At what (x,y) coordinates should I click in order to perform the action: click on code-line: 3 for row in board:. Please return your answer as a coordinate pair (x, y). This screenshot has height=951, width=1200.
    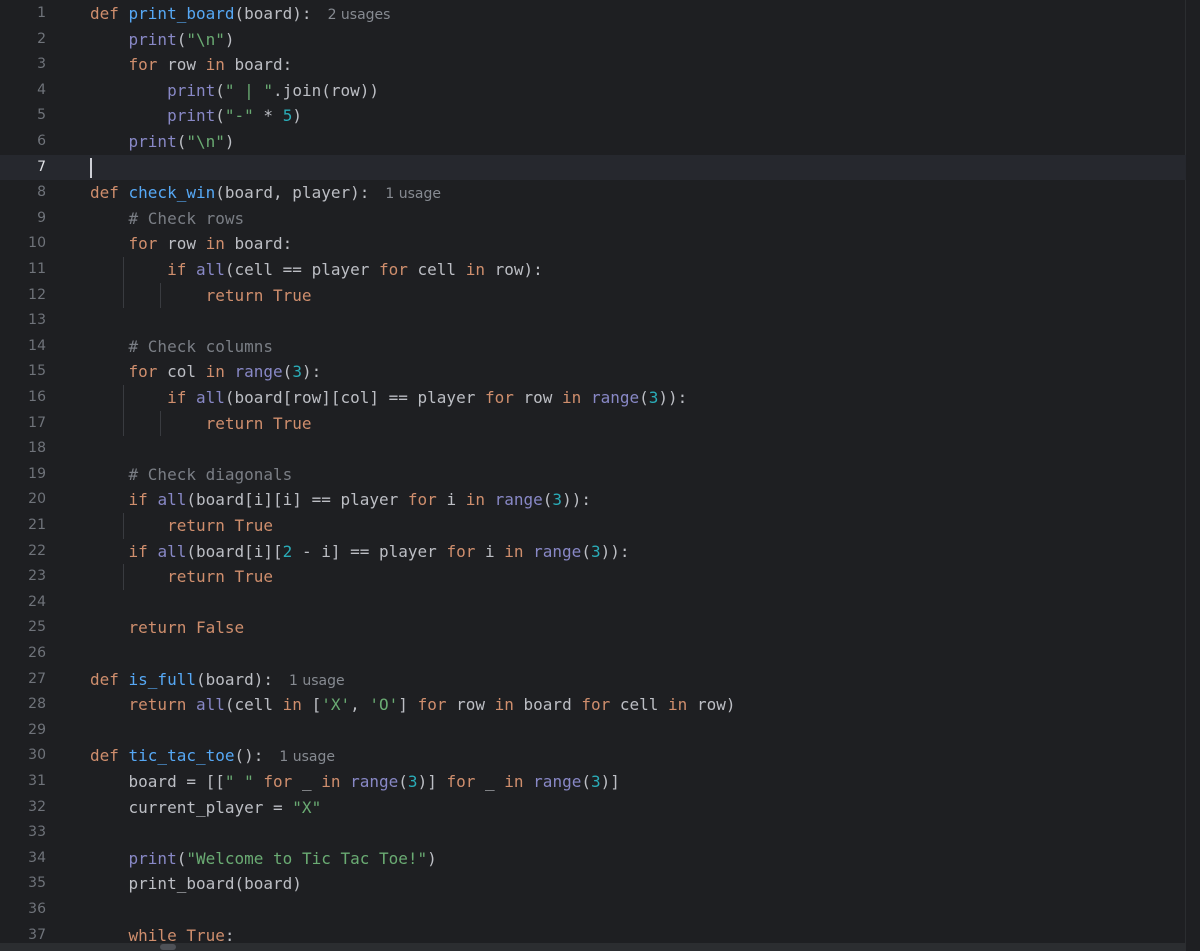
    Looking at the image, I should click on (593, 65).